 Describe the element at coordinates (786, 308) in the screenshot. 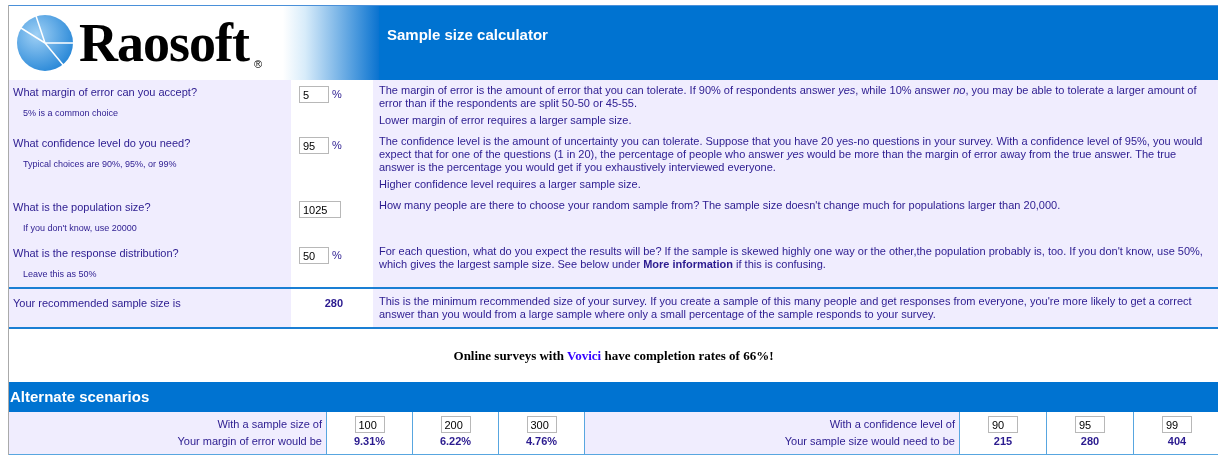

I see `description-text: This is the minimum recommended size of your survey. If you create a sample of this many people and get responses from everyone, you're more likely to get a correct answer than you would from a large sample where only a small percentage of the sample responds to your survey.` at that location.